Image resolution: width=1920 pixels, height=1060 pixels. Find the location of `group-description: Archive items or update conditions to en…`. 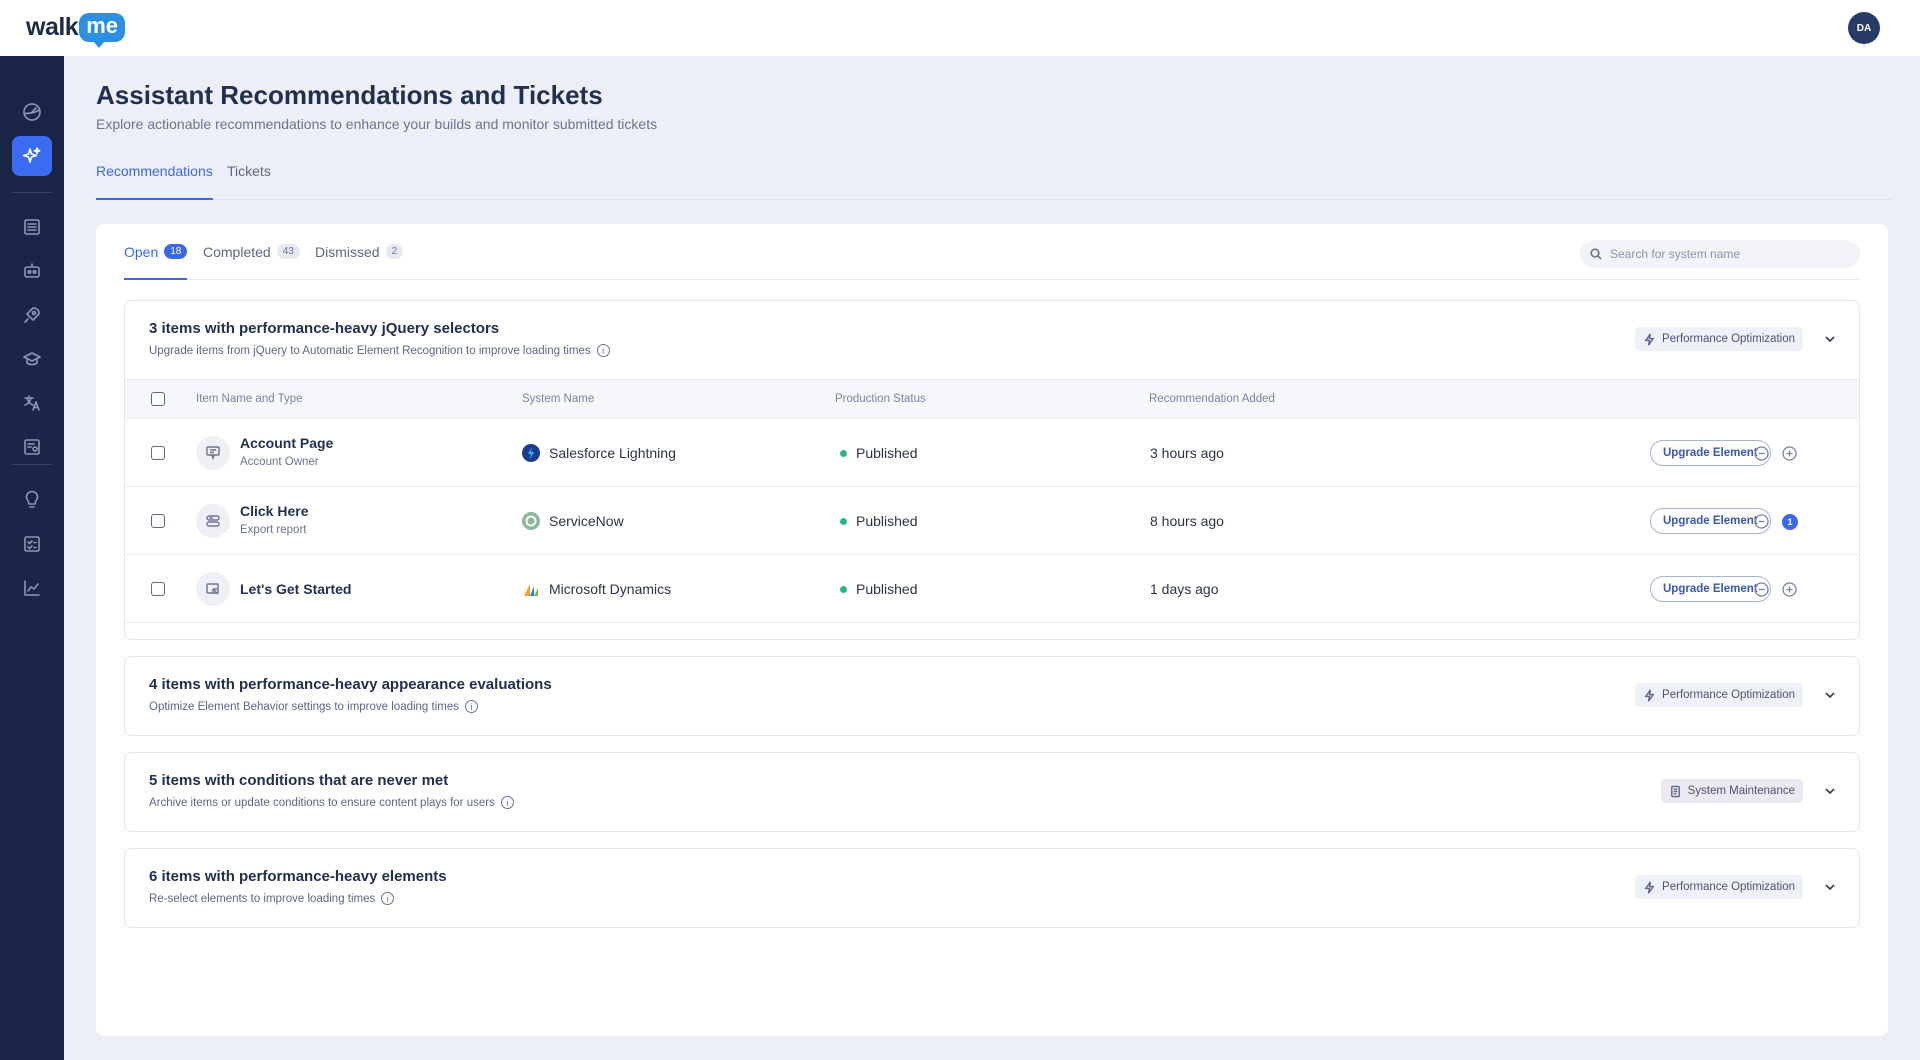

group-description: Archive items or update conditions to en… is located at coordinates (331, 802).